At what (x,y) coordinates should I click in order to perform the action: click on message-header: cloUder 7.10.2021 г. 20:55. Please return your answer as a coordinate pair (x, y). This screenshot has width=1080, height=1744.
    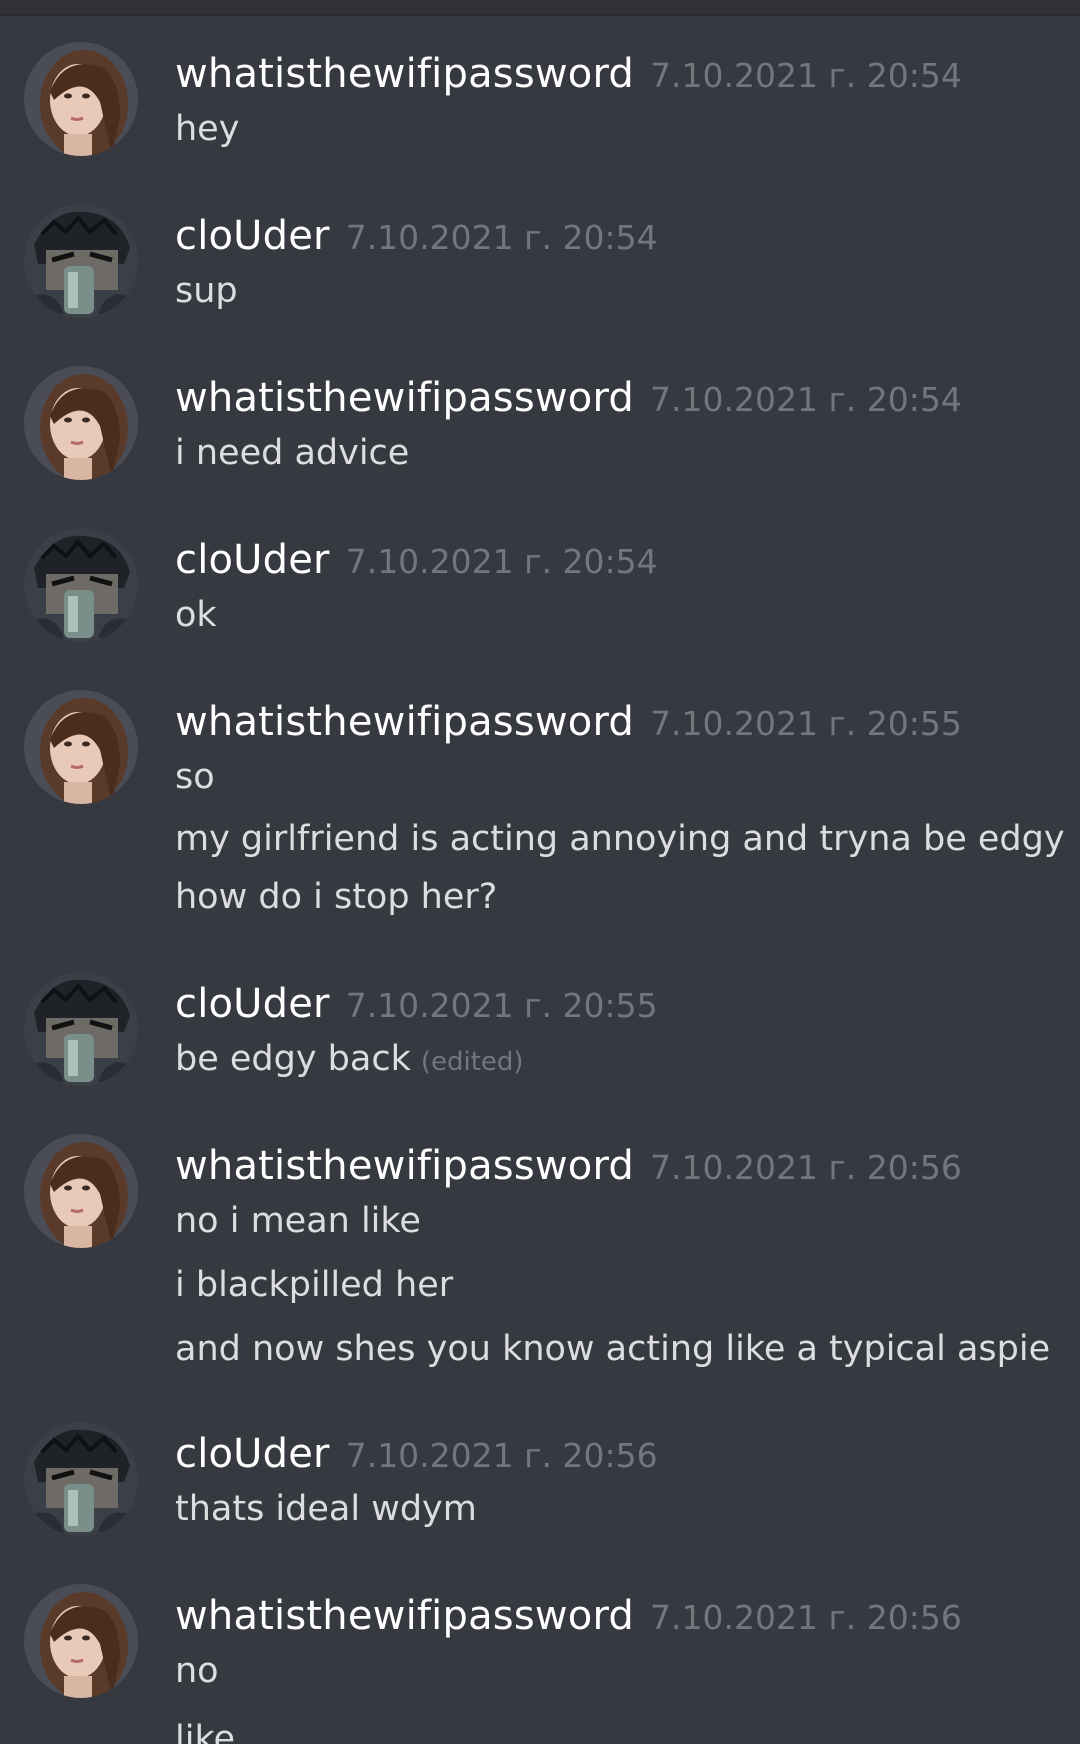
    Looking at the image, I should click on (416, 1004).